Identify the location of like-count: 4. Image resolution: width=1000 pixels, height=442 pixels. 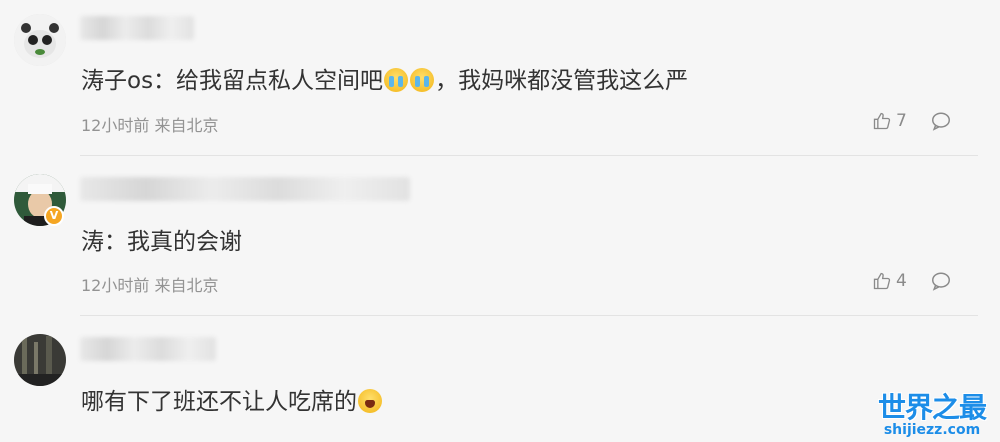
(901, 281).